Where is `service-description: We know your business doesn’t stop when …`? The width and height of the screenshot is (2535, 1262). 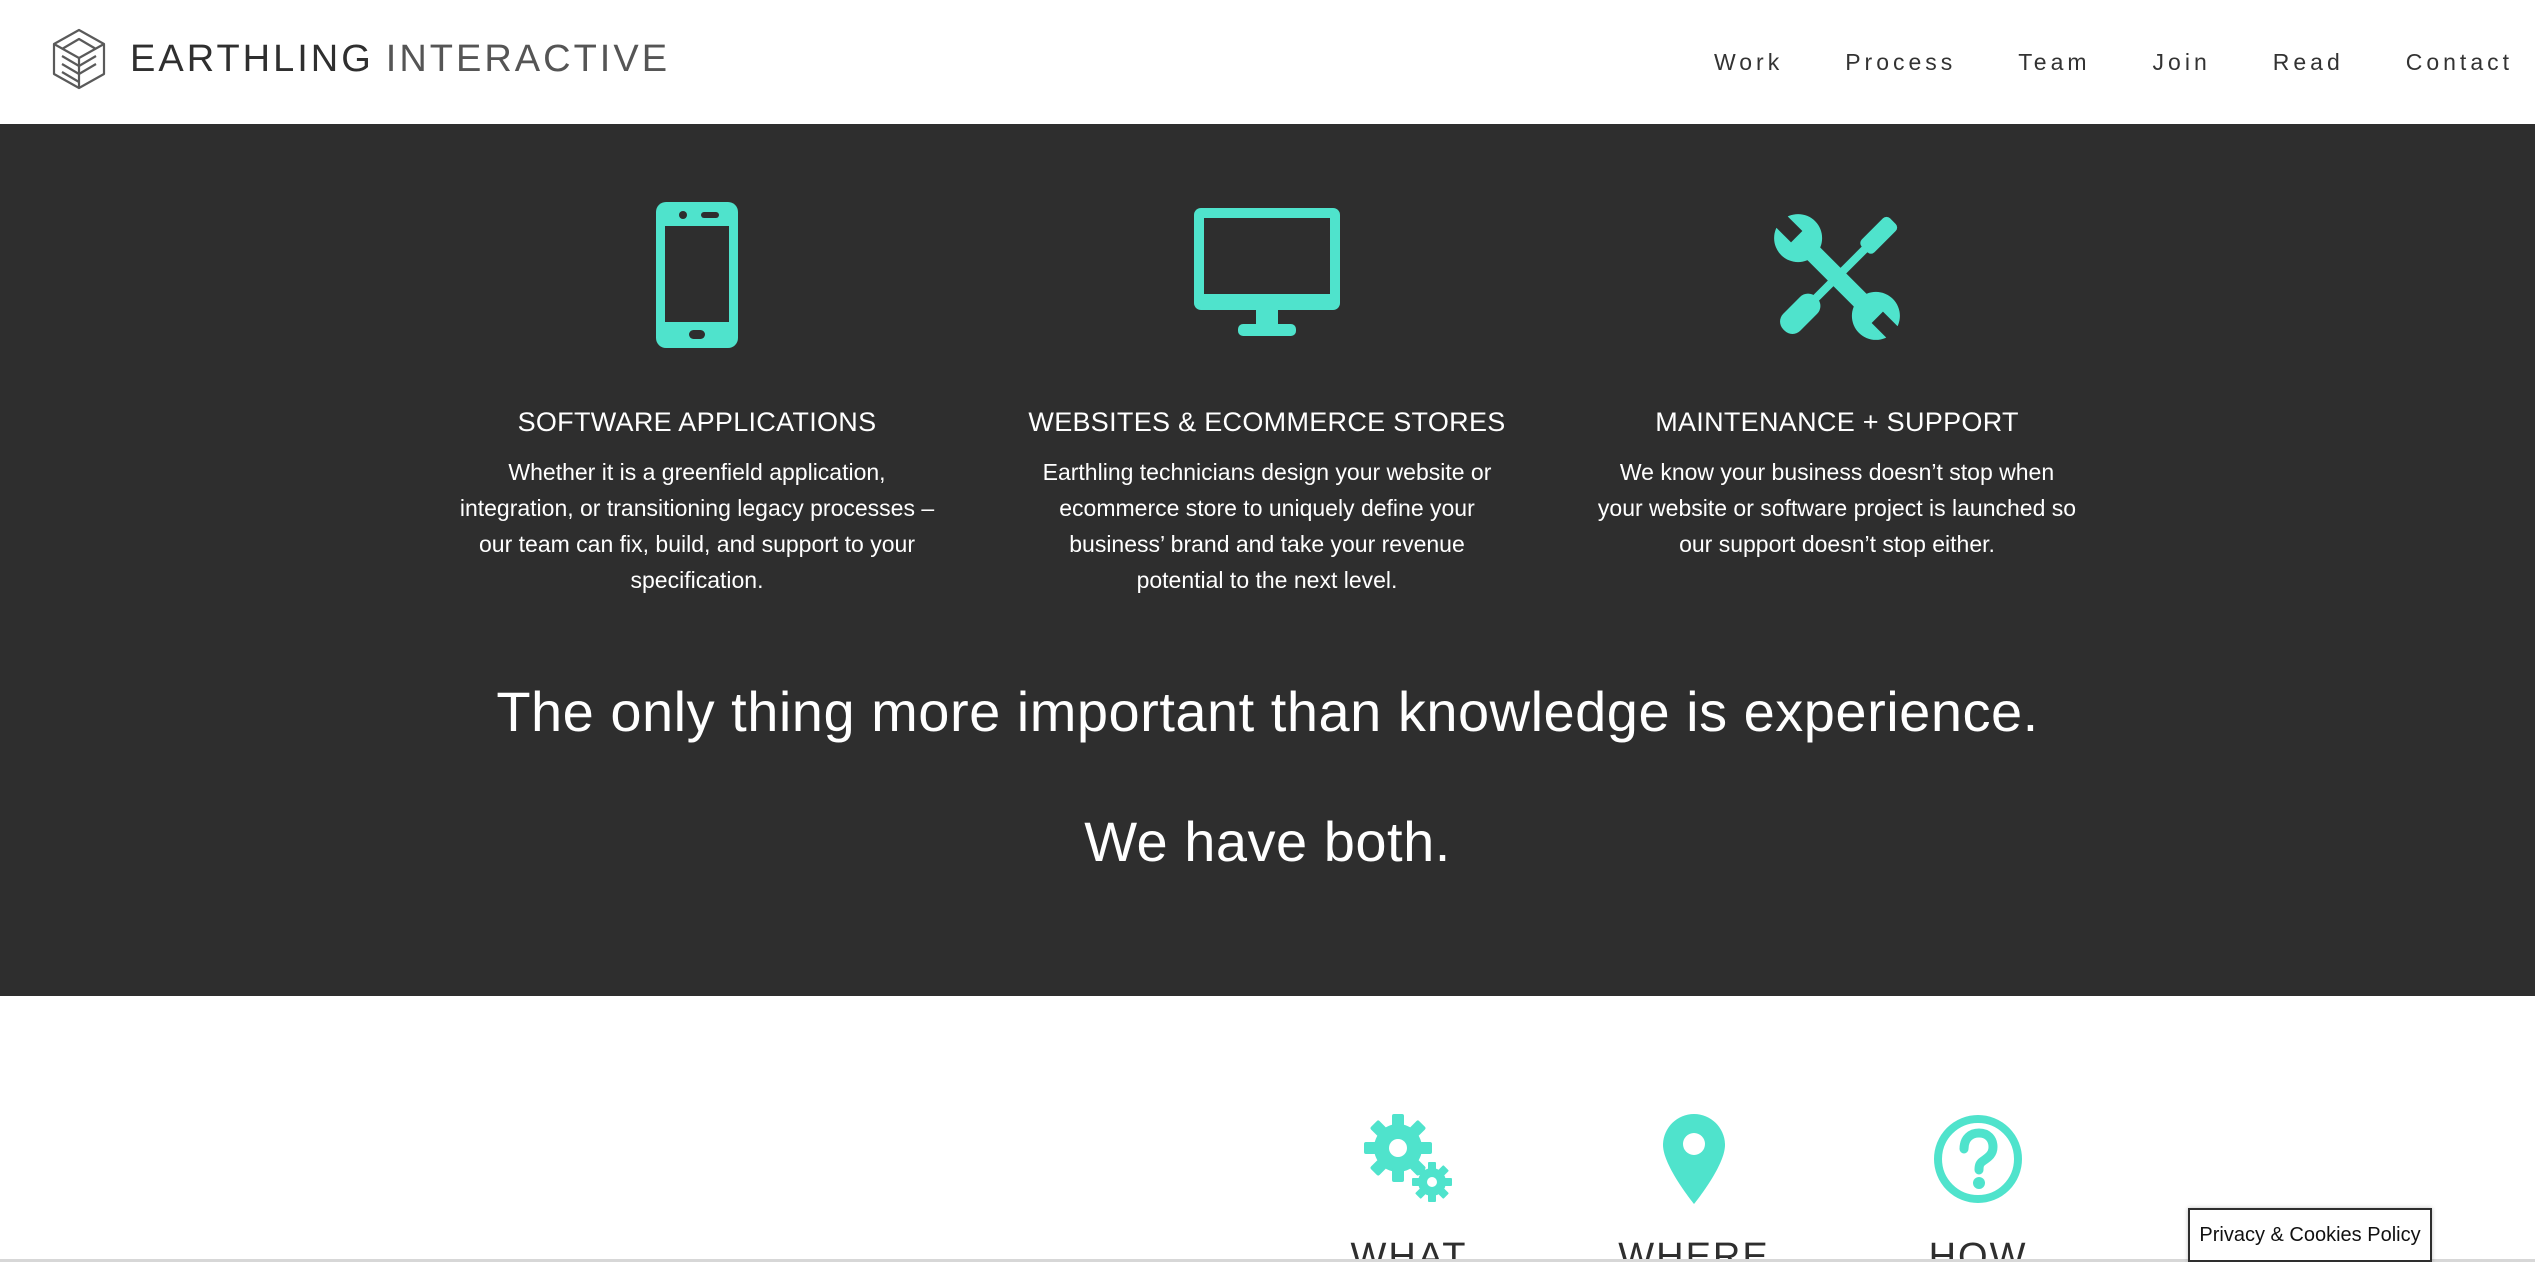
service-description: We know your business doesn’t stop when … is located at coordinates (1837, 508).